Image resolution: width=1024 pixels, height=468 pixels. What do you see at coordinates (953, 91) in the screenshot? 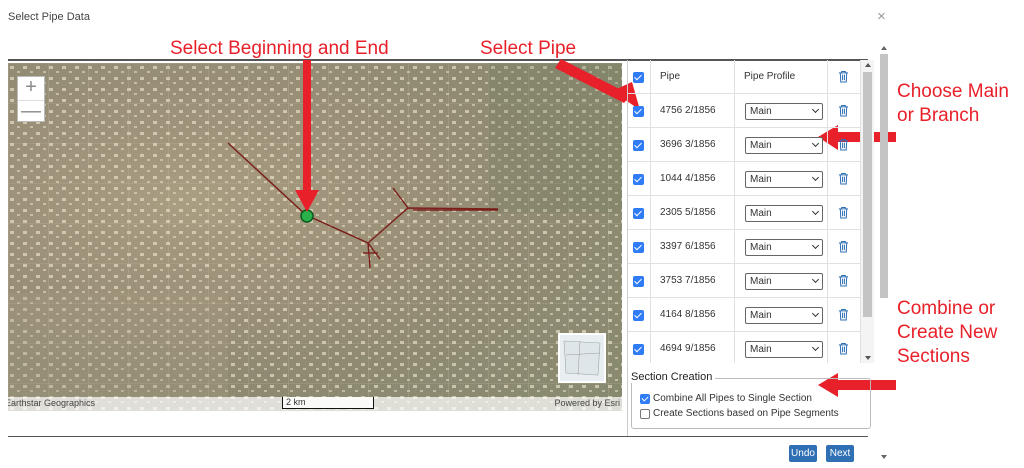
I see `annotation-choose-line1: Choose Main` at bounding box center [953, 91].